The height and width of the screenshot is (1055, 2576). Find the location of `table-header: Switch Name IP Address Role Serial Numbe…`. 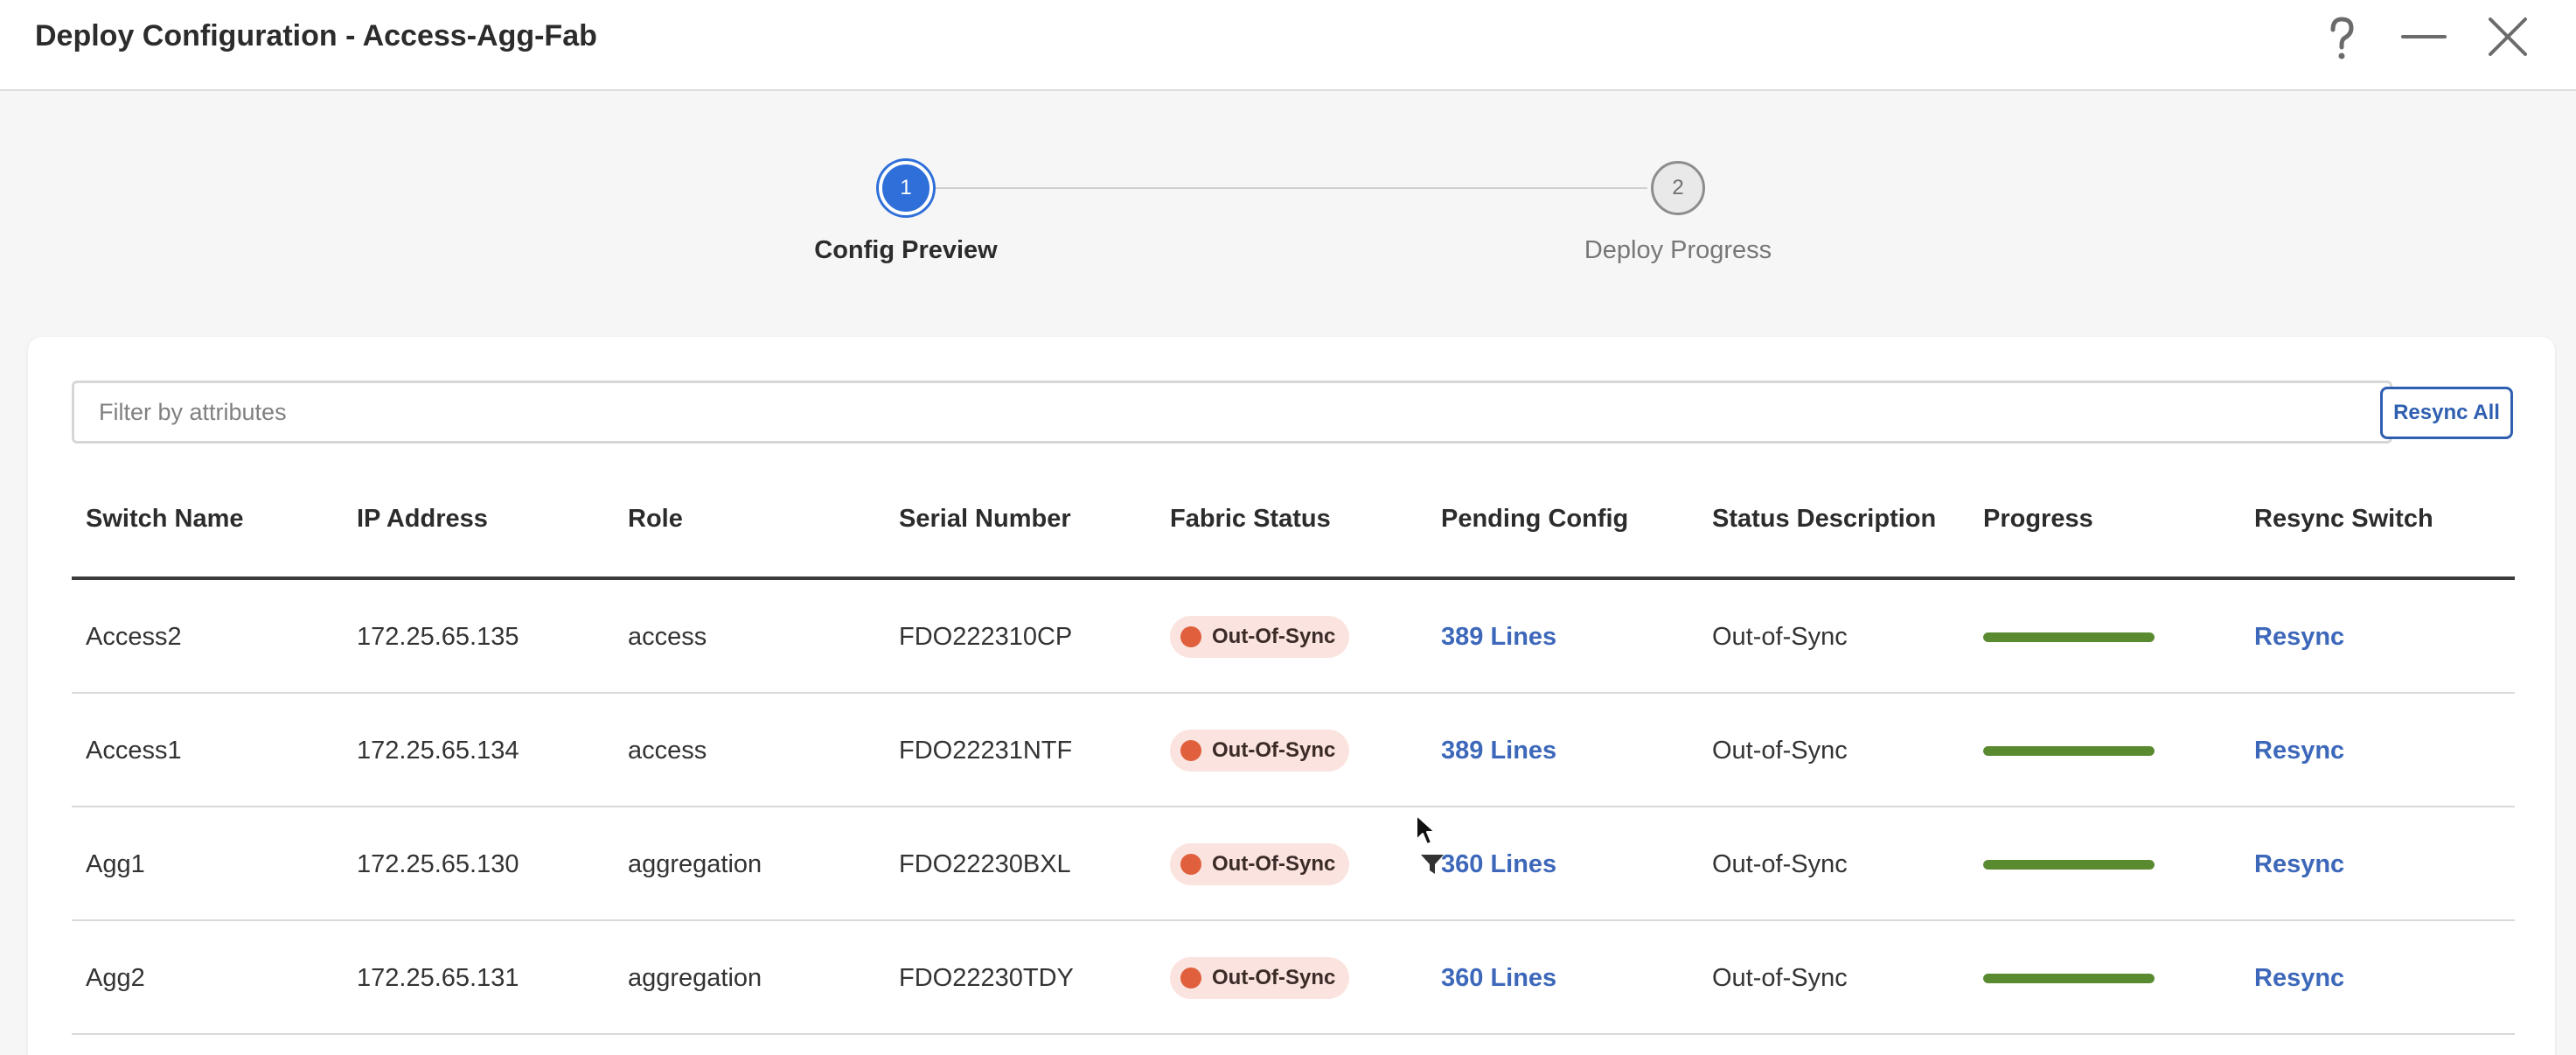

table-header: Switch Name IP Address Role Serial Numbe… is located at coordinates (1293, 523).